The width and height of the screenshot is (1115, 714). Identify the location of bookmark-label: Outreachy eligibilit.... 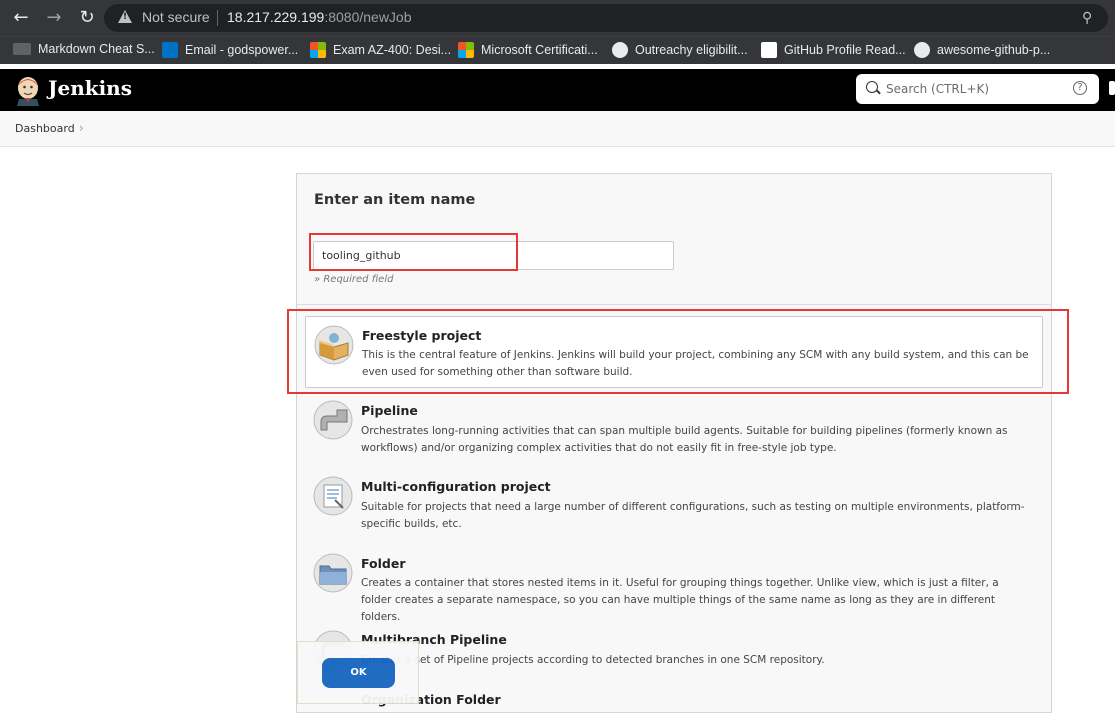
(691, 50).